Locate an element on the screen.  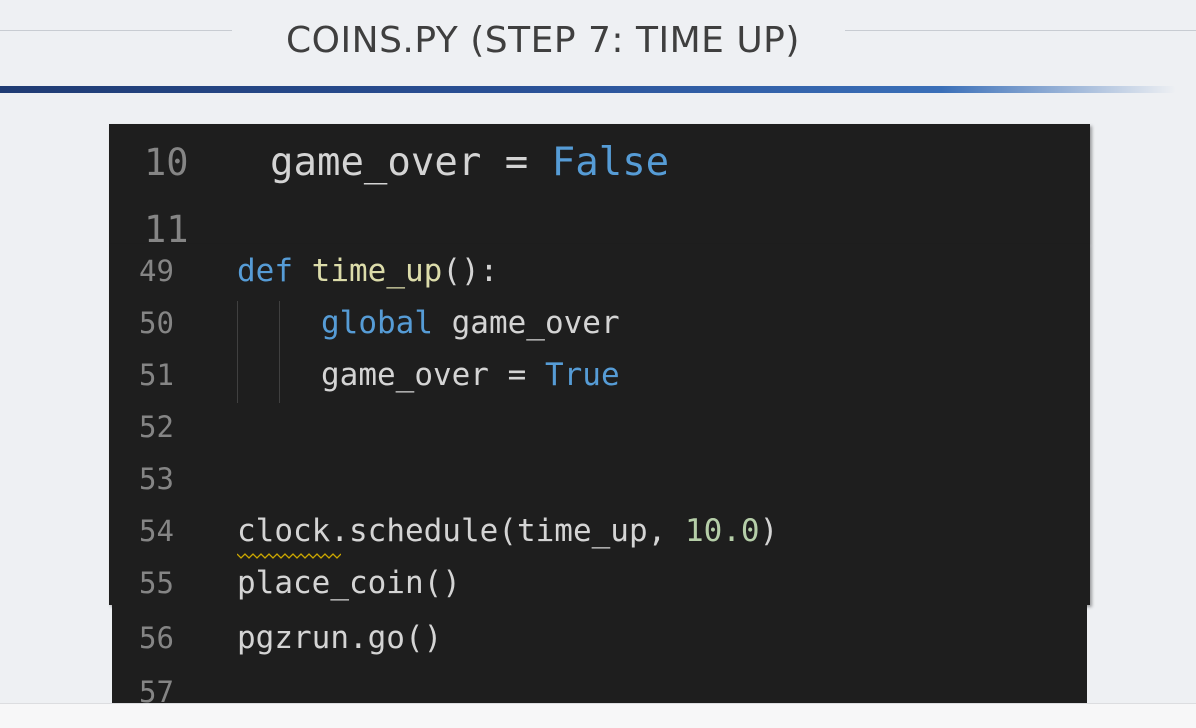
code-snippet-top: 10 game_over = False 11 is located at coordinates (599, 184).